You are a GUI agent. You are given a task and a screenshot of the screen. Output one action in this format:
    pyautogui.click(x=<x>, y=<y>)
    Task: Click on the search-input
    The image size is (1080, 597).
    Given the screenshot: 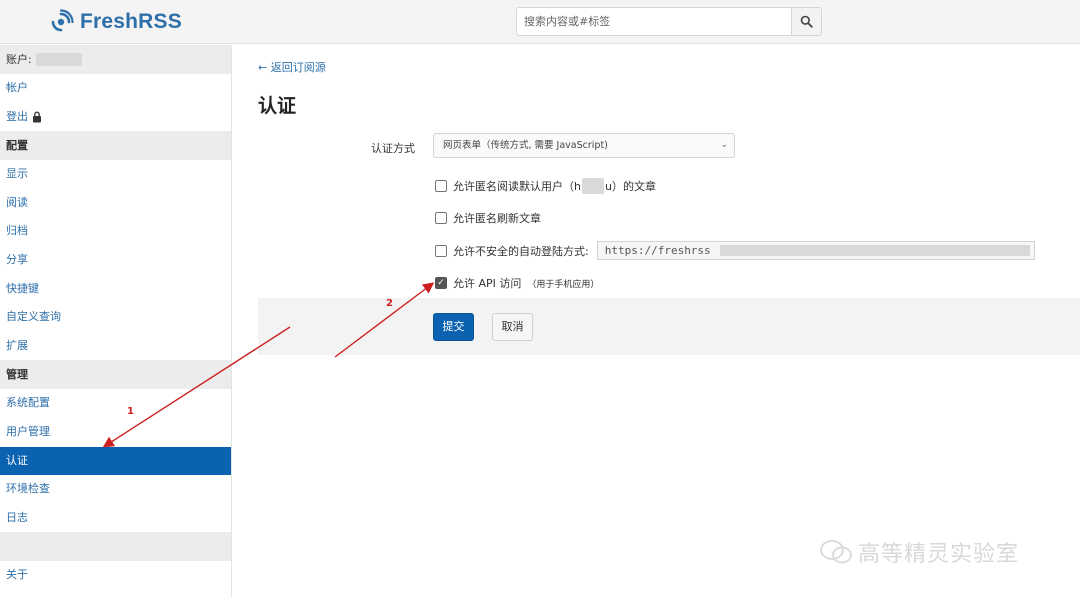 What is the action you would take?
    pyautogui.click(x=654, y=21)
    